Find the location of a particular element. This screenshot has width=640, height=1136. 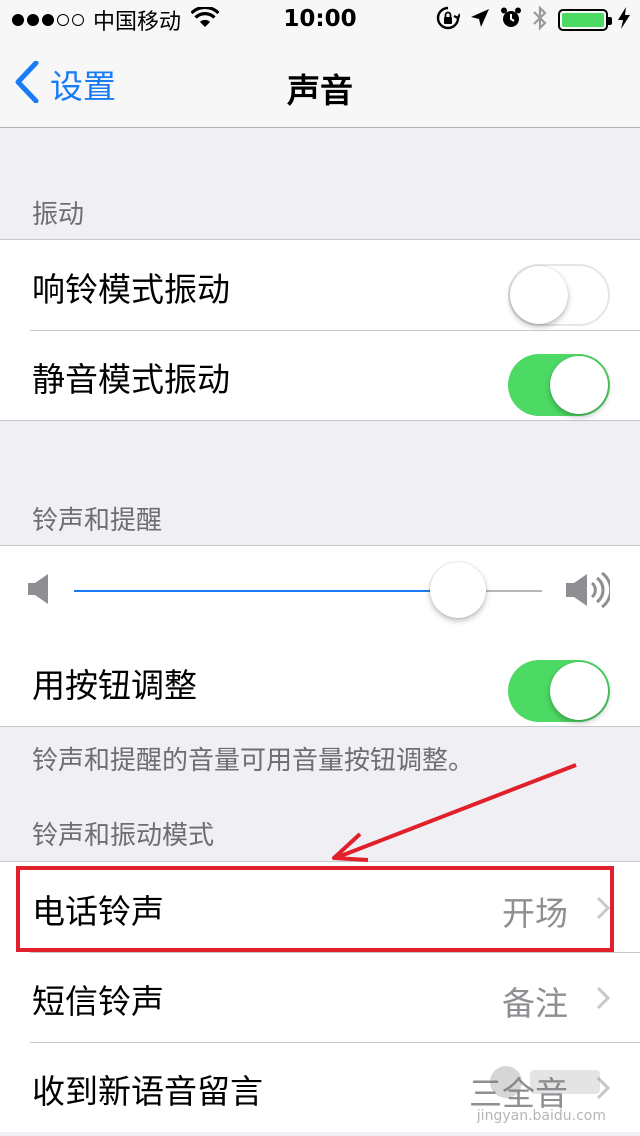

watermark is located at coordinates (546, 1087).